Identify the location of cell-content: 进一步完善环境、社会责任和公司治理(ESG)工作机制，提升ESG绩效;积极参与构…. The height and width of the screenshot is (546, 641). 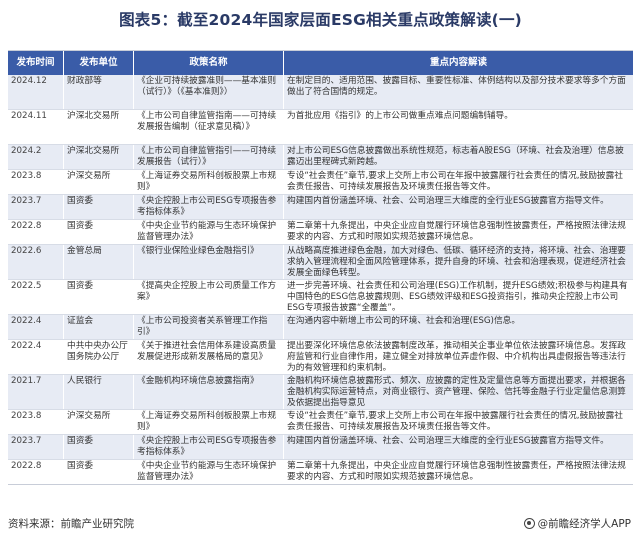
(458, 297).